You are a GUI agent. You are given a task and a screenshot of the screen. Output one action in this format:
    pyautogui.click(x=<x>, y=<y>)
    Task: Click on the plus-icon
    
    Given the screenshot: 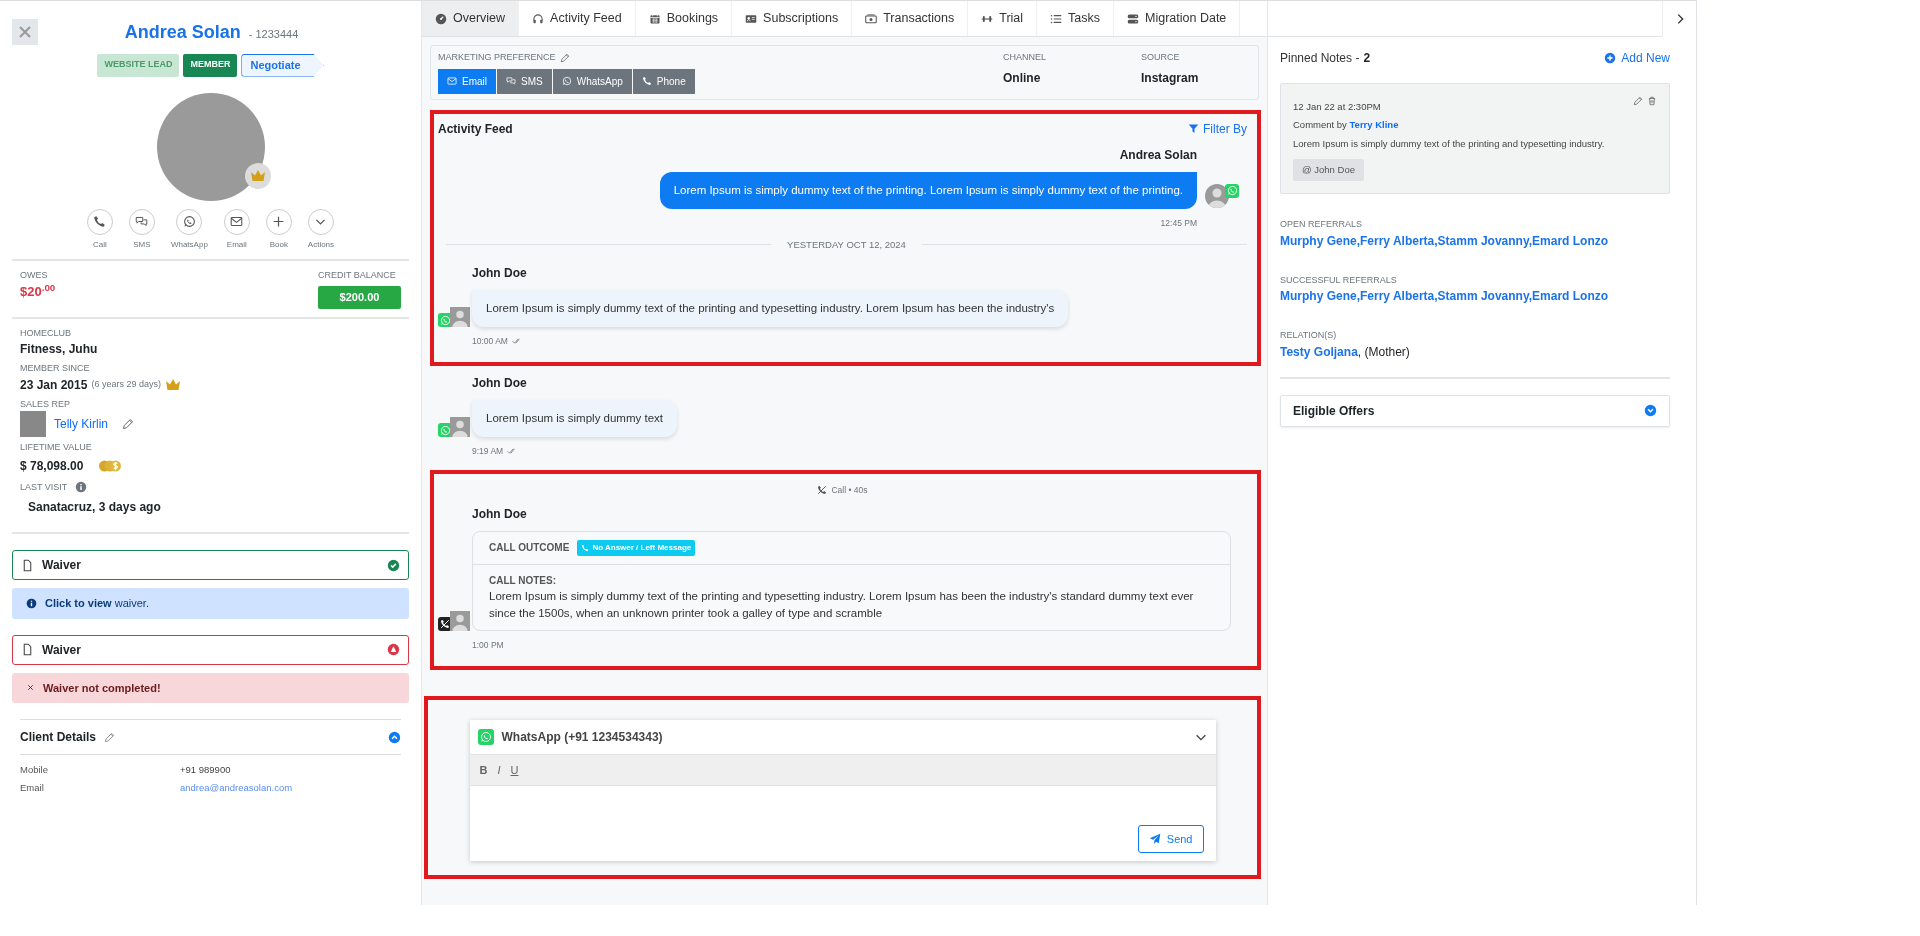 What is the action you would take?
    pyautogui.click(x=279, y=221)
    